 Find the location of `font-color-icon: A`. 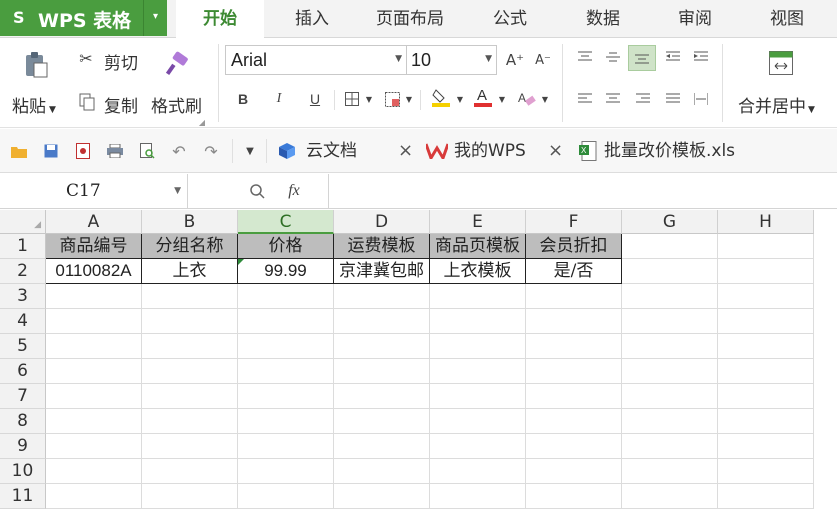

font-color-icon: A is located at coordinates (483, 97).